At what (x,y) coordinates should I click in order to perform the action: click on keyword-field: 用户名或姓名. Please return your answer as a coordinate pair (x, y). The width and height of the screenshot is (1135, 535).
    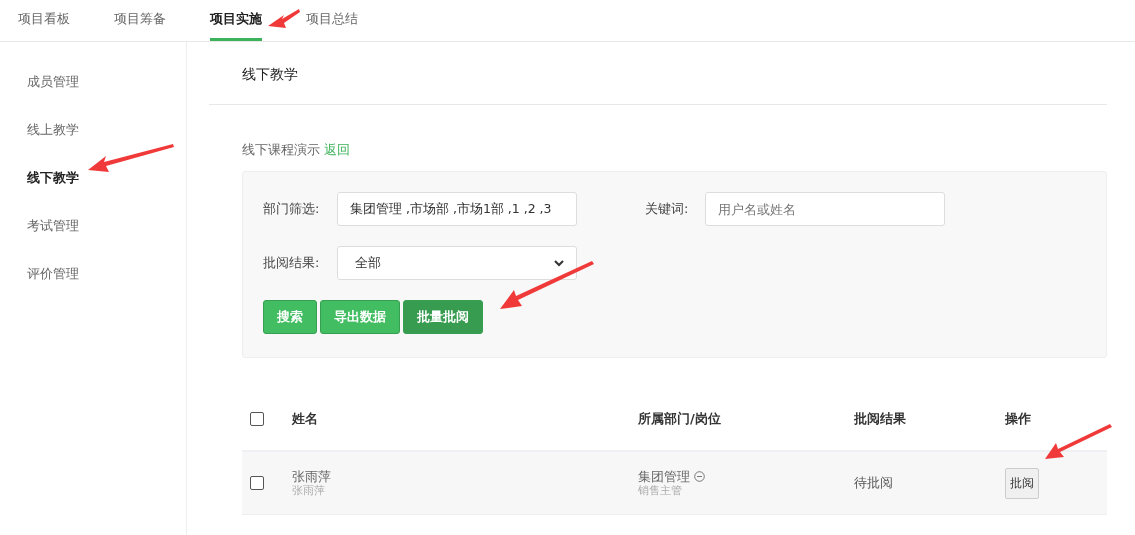
    Looking at the image, I should click on (825, 209).